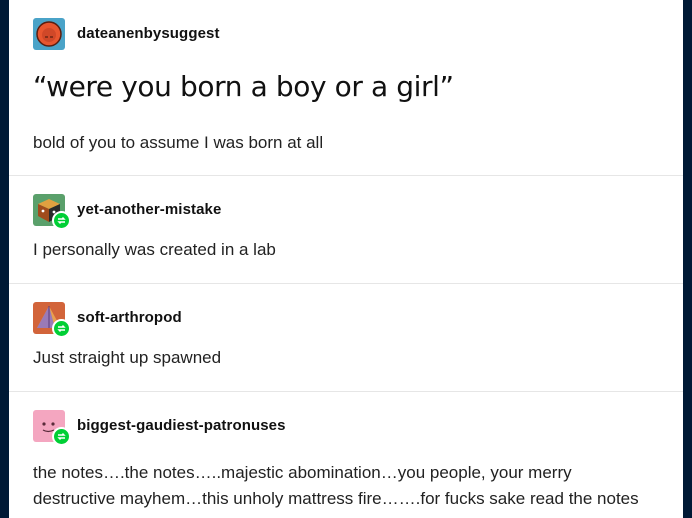 This screenshot has width=692, height=518. What do you see at coordinates (243, 86) in the screenshot?
I see `post-title: “were you born a boy or a girl”` at bounding box center [243, 86].